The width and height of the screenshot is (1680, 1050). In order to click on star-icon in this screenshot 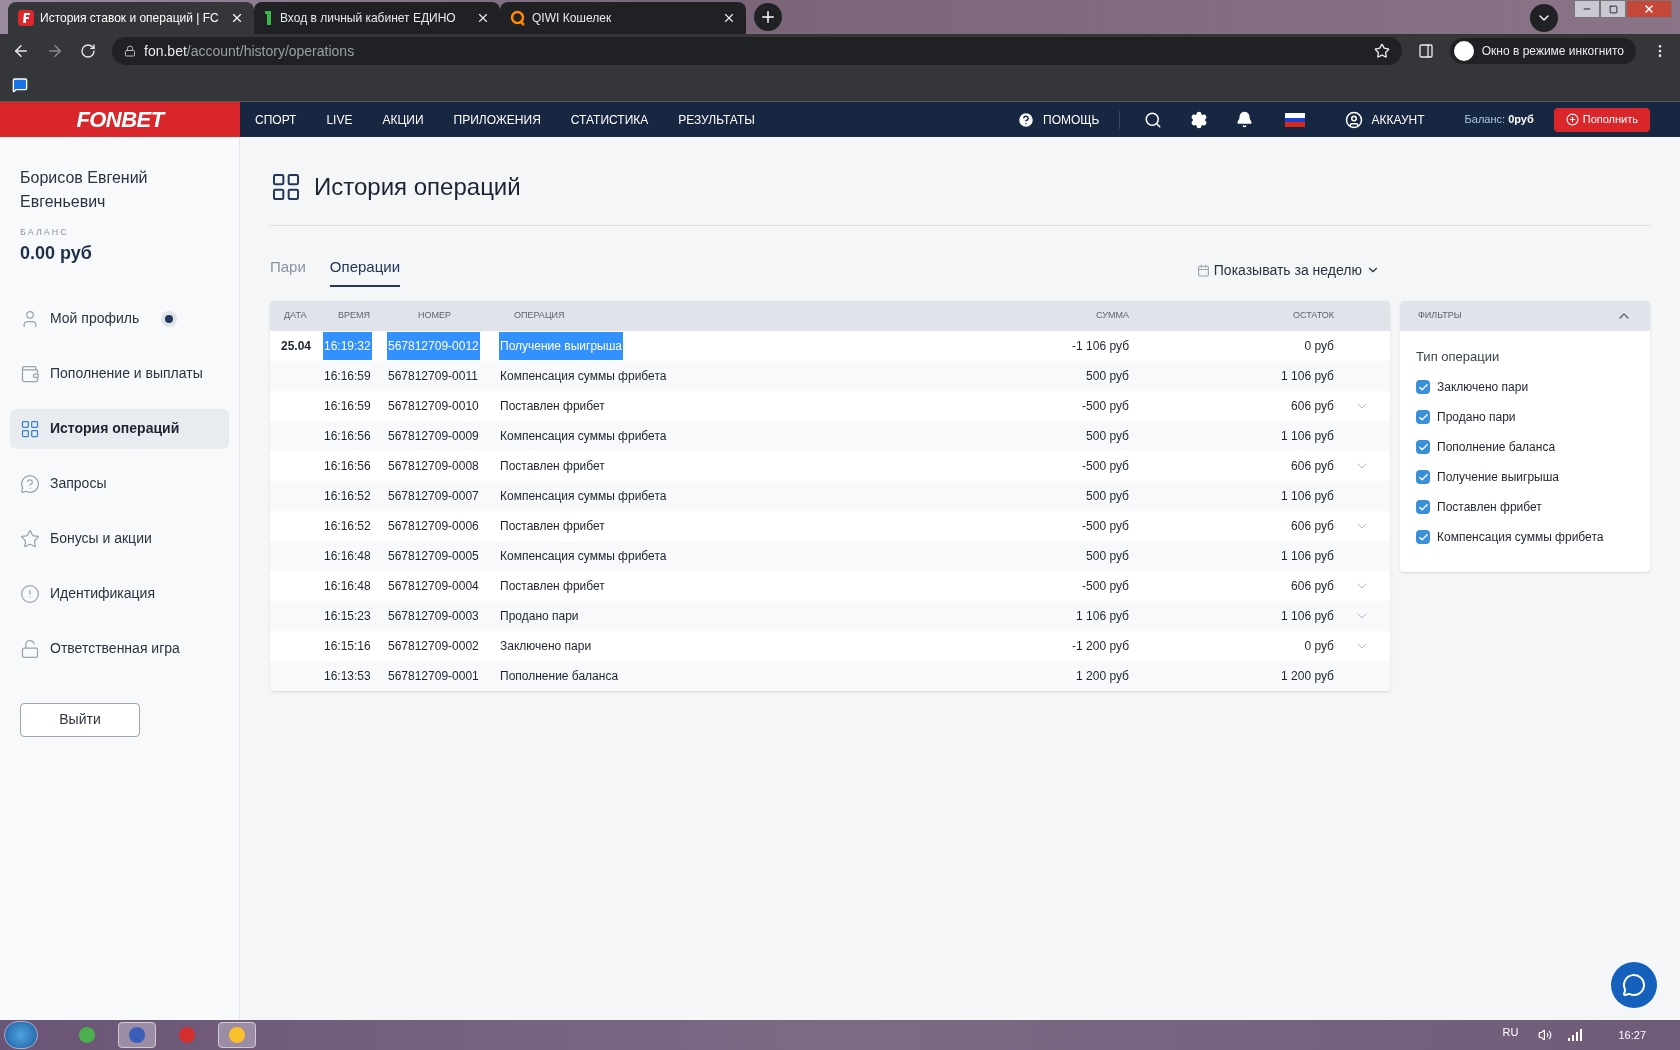, I will do `click(30, 538)`.